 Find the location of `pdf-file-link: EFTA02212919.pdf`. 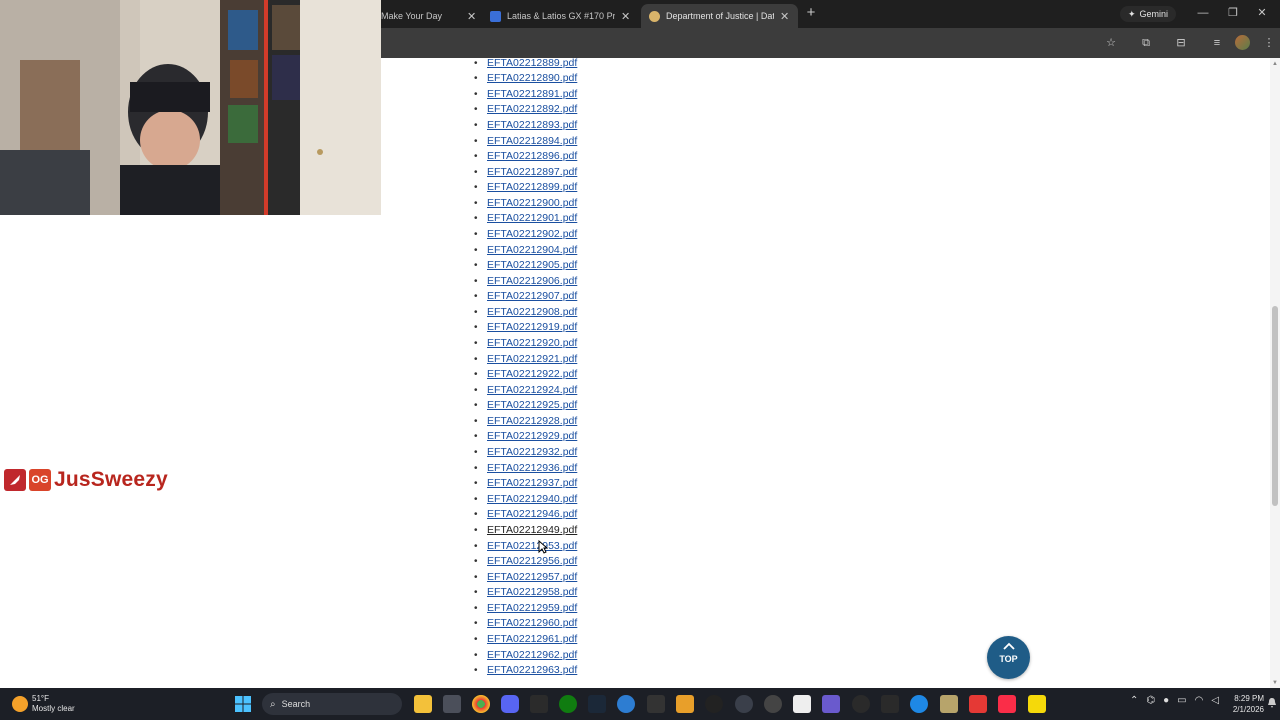

pdf-file-link: EFTA02212919.pdf is located at coordinates (532, 327).